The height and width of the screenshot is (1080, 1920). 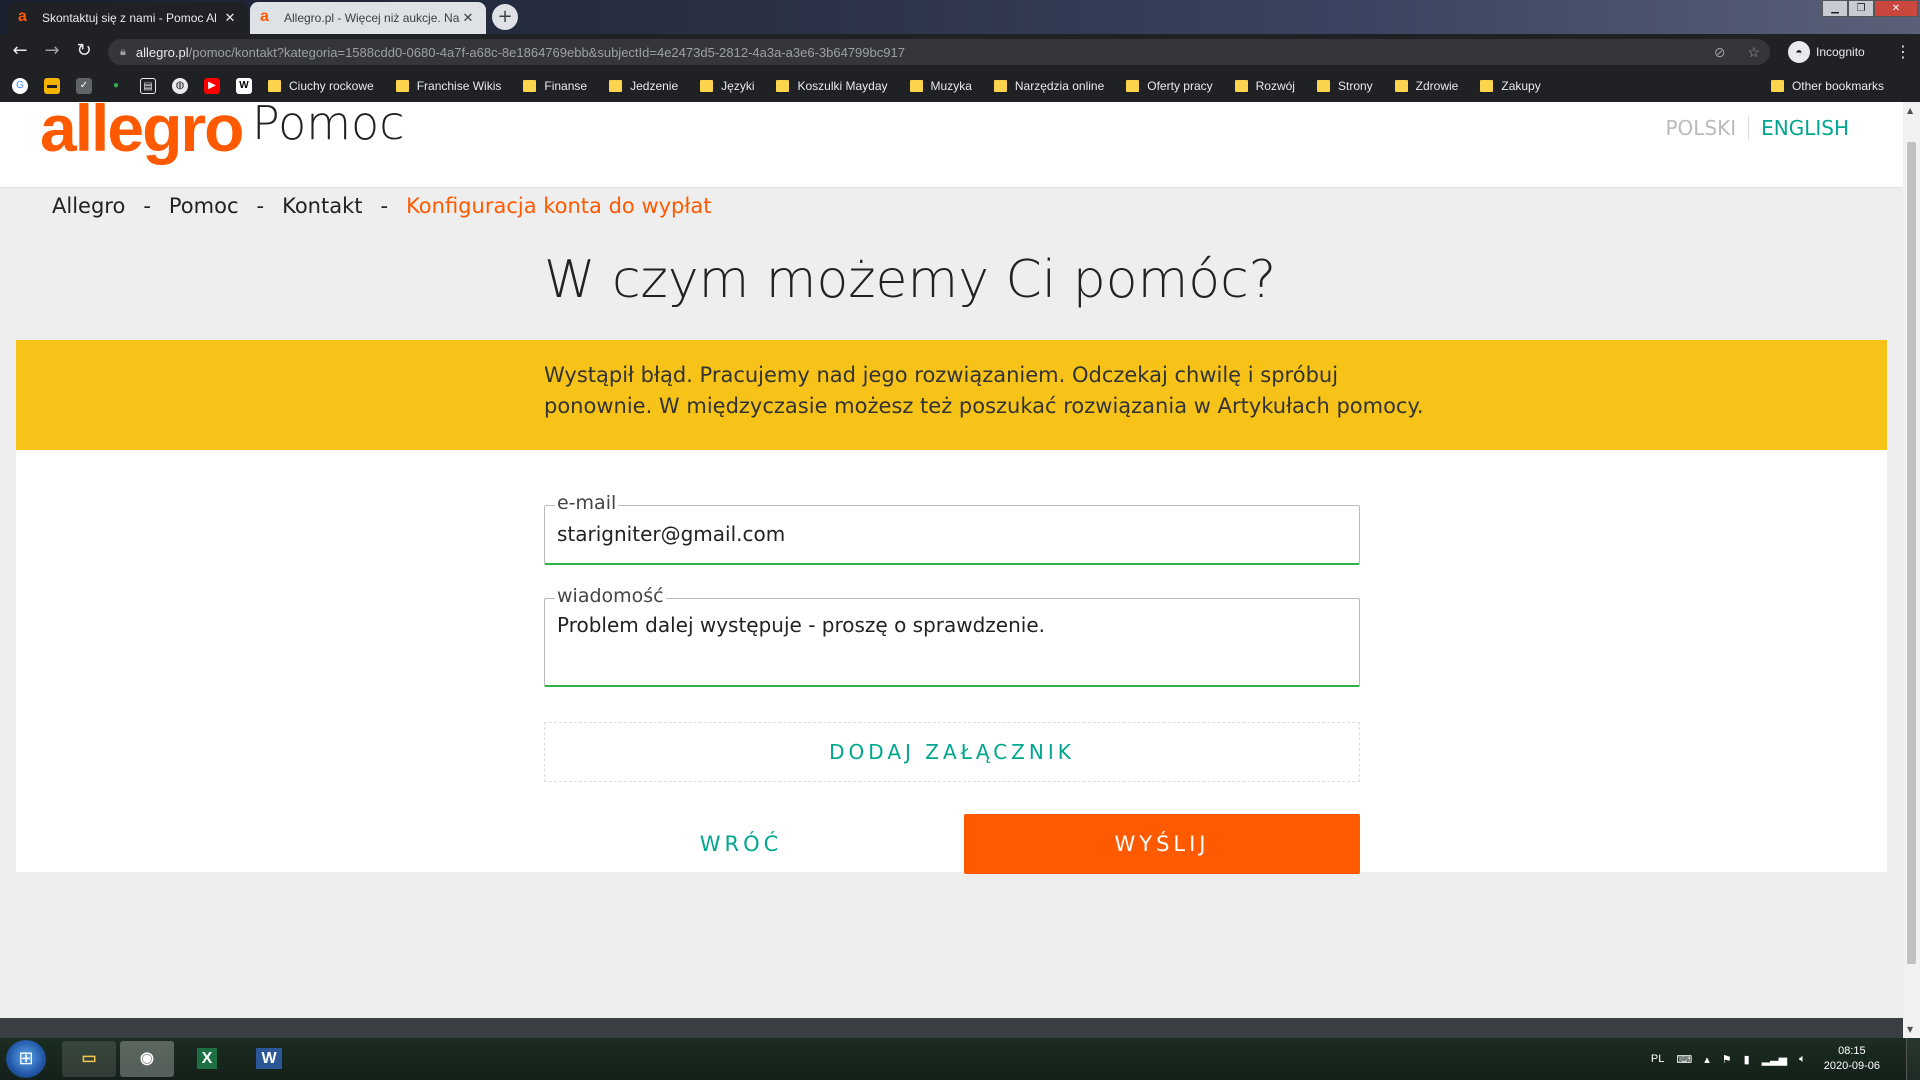 What do you see at coordinates (142, 134) in the screenshot?
I see `allegro-logo: allegro` at bounding box center [142, 134].